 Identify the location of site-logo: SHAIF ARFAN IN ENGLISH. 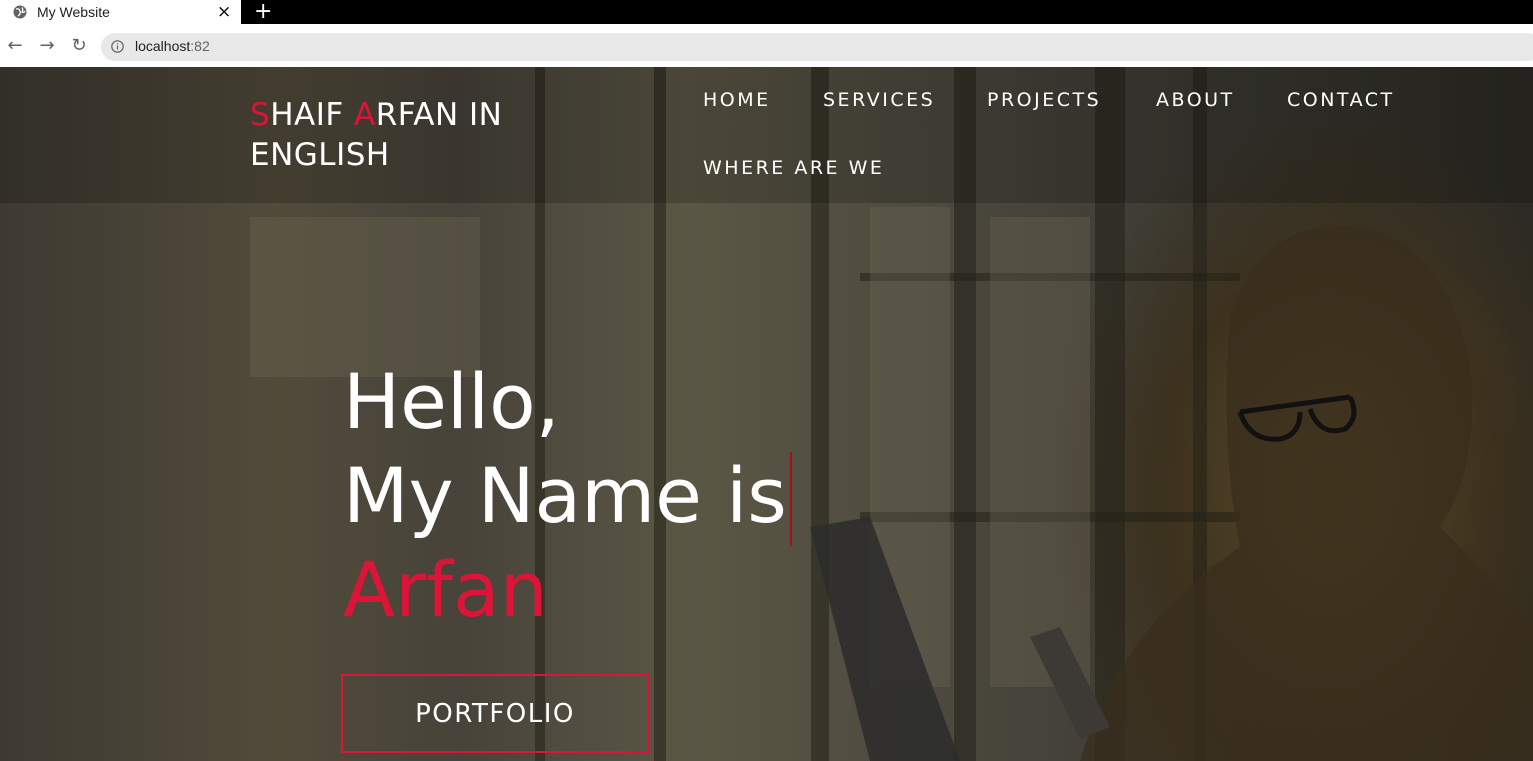
(376, 135).